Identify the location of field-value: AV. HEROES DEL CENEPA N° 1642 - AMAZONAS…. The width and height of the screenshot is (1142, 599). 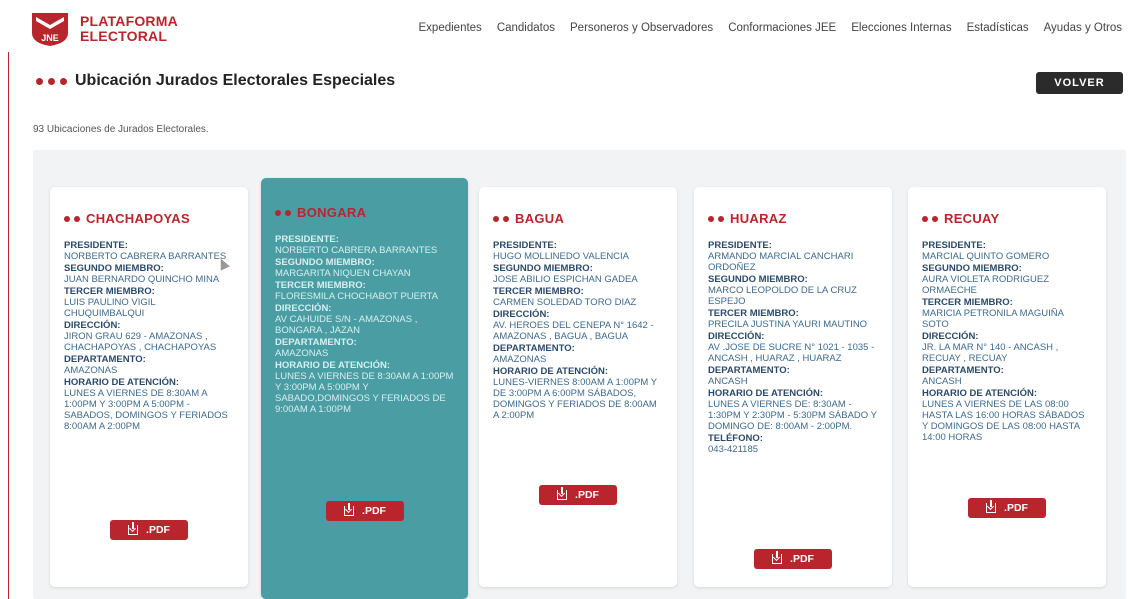
(573, 331).